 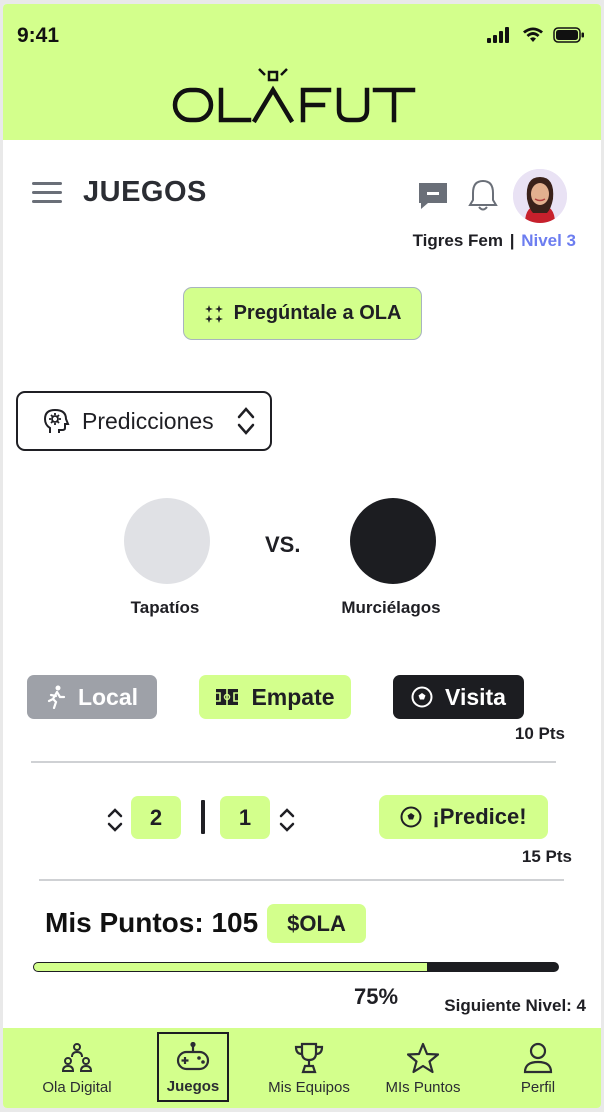 I want to click on trophy-icon, so click(x=309, y=1057).